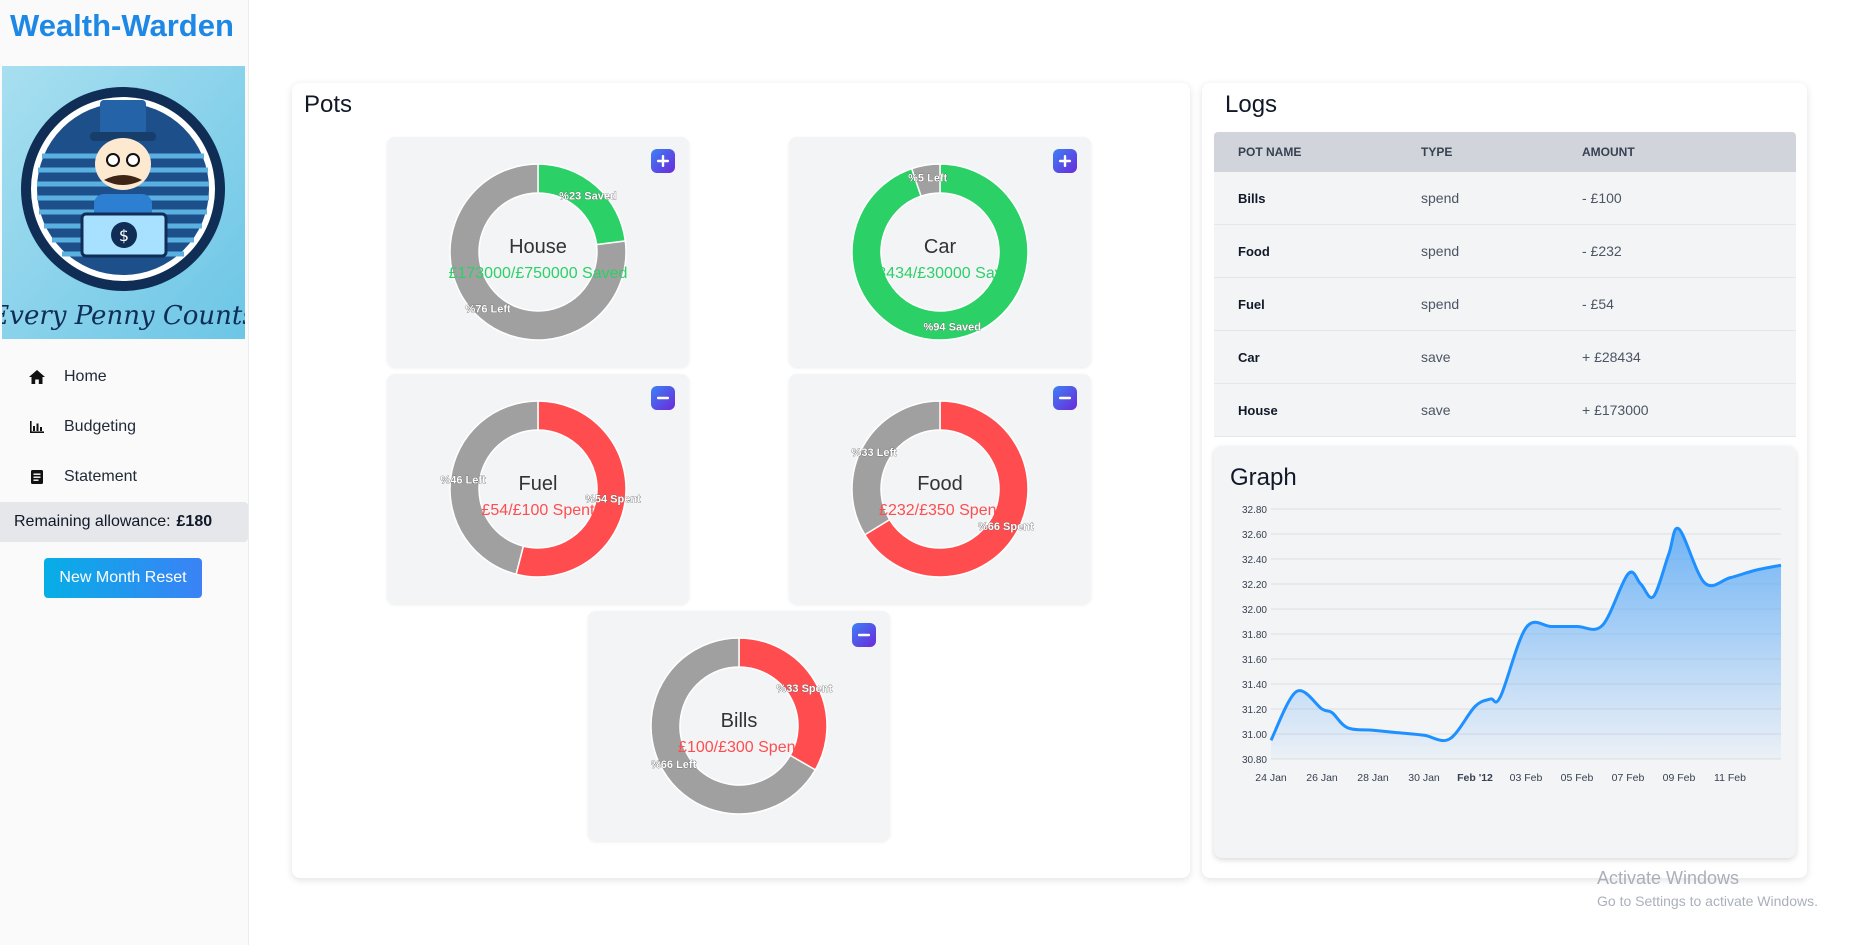  I want to click on segment-label-secondary: %76 Left, so click(488, 310).